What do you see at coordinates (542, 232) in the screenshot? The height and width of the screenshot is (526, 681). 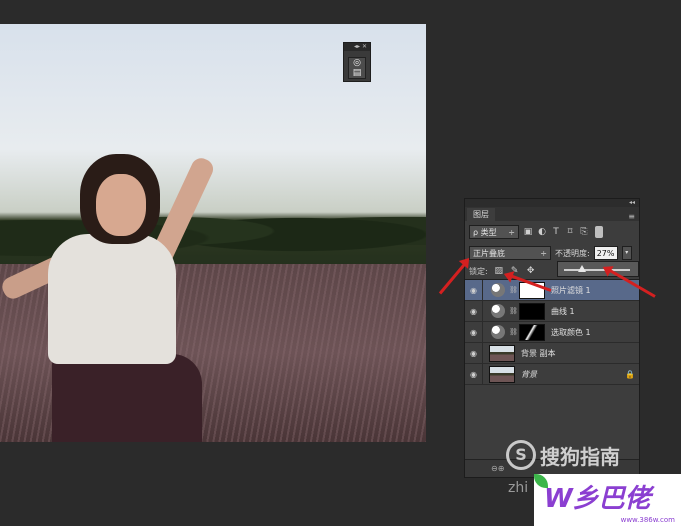 I see `adjustment-filter-icon: ◐` at bounding box center [542, 232].